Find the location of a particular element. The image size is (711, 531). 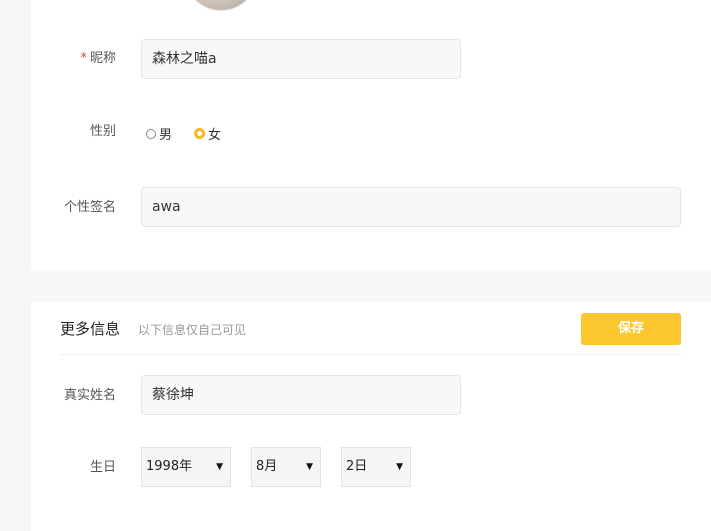

birthday-year-select: 1998年 ▼ is located at coordinates (186, 467).